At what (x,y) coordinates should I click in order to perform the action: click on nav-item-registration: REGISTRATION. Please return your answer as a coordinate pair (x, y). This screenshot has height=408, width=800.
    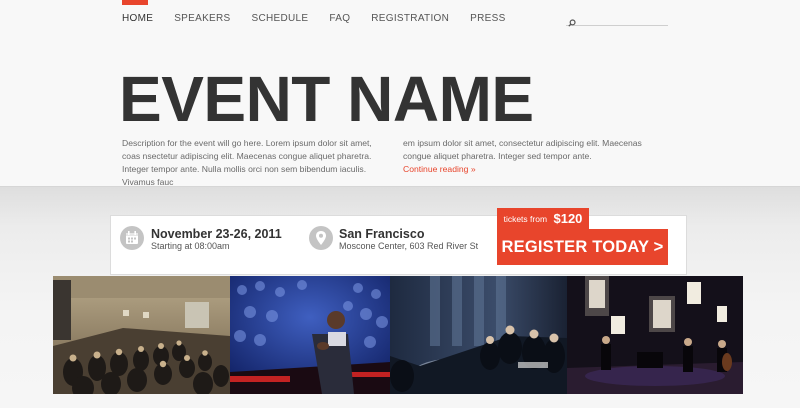
    Looking at the image, I should click on (410, 18).